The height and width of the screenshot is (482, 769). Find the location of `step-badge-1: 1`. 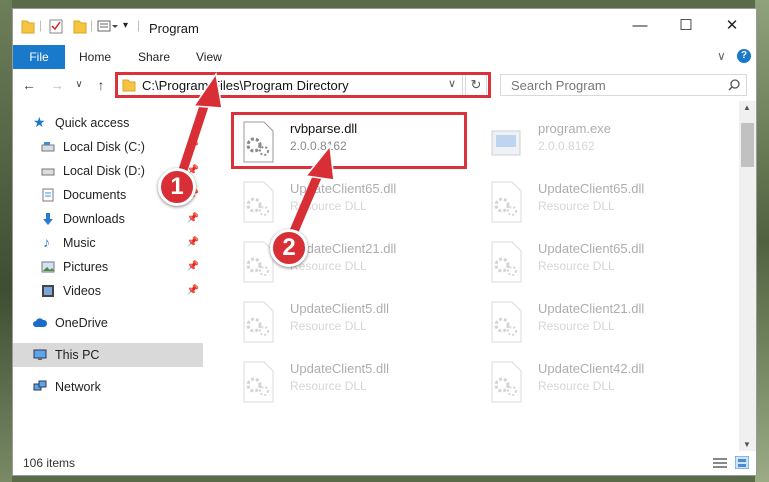

step-badge-1: 1 is located at coordinates (177, 187).